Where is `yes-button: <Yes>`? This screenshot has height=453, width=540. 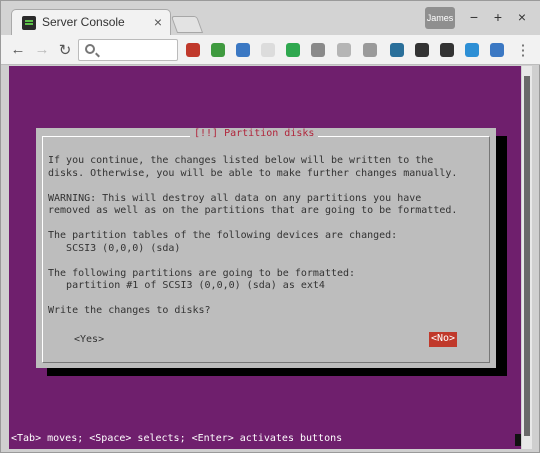
yes-button: <Yes> is located at coordinates (89, 340).